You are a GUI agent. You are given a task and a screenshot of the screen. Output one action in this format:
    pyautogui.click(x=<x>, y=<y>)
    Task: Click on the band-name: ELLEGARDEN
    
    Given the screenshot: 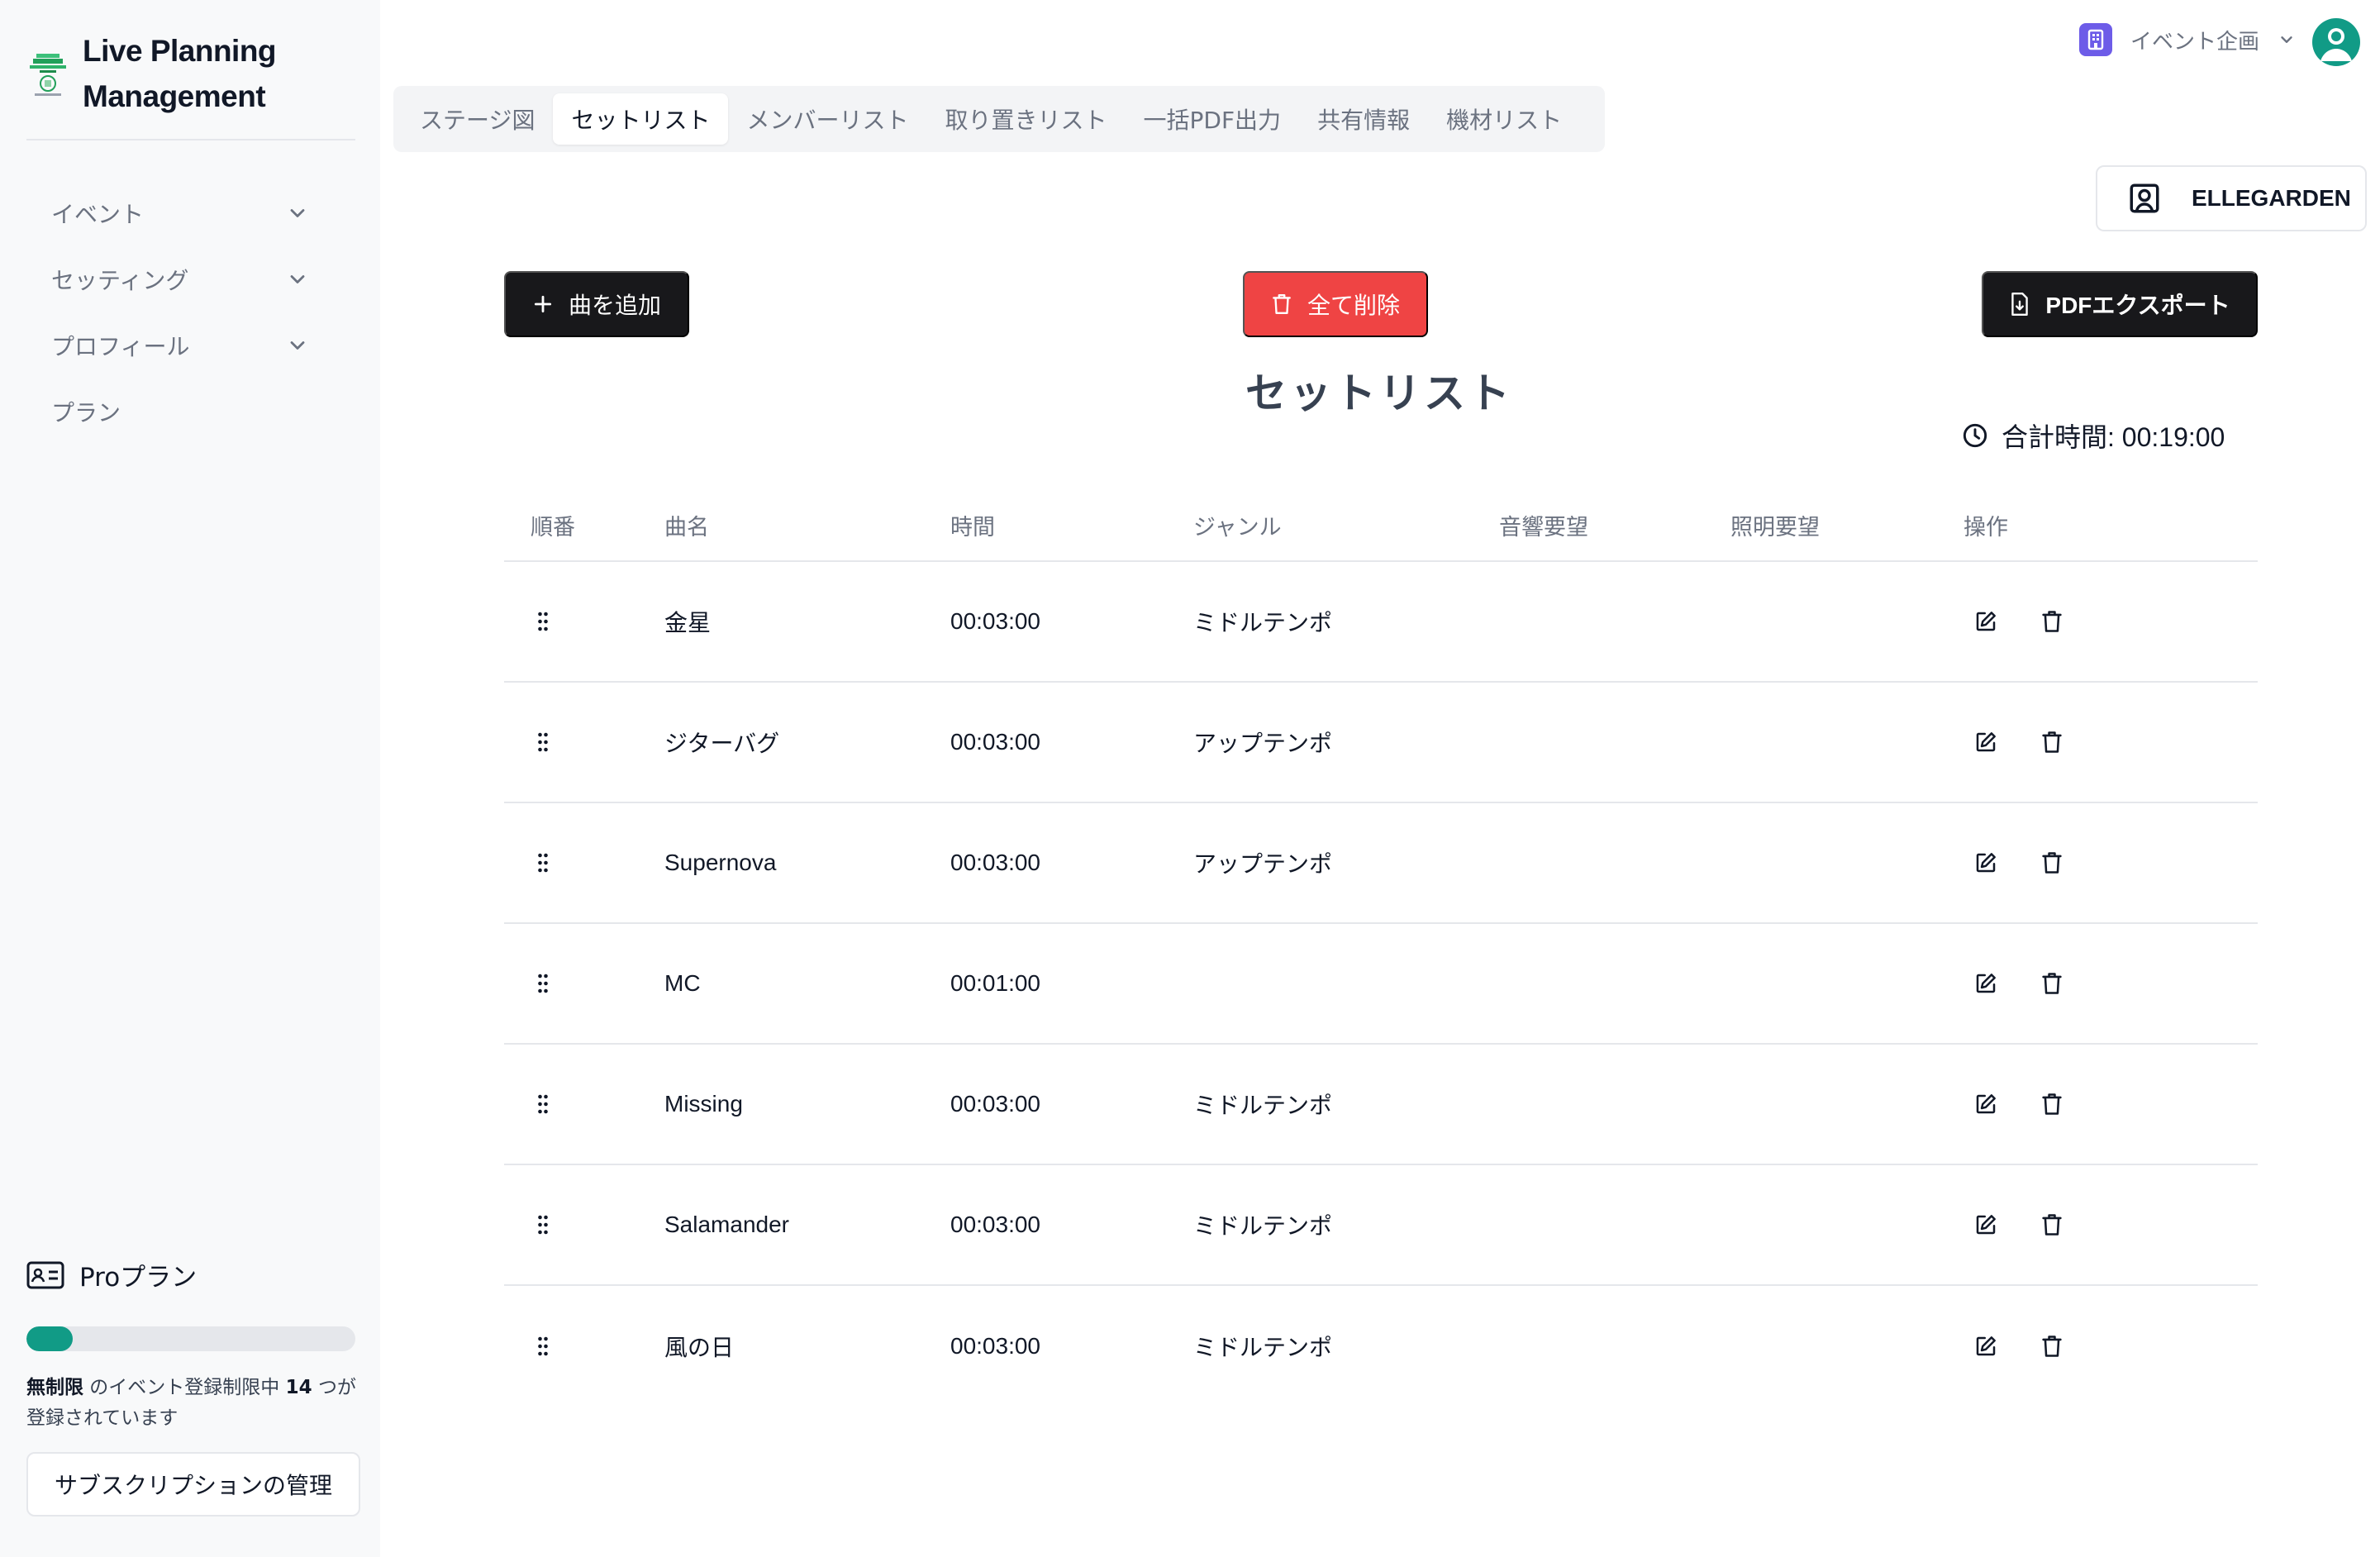 What is the action you would take?
    pyautogui.click(x=2271, y=198)
    